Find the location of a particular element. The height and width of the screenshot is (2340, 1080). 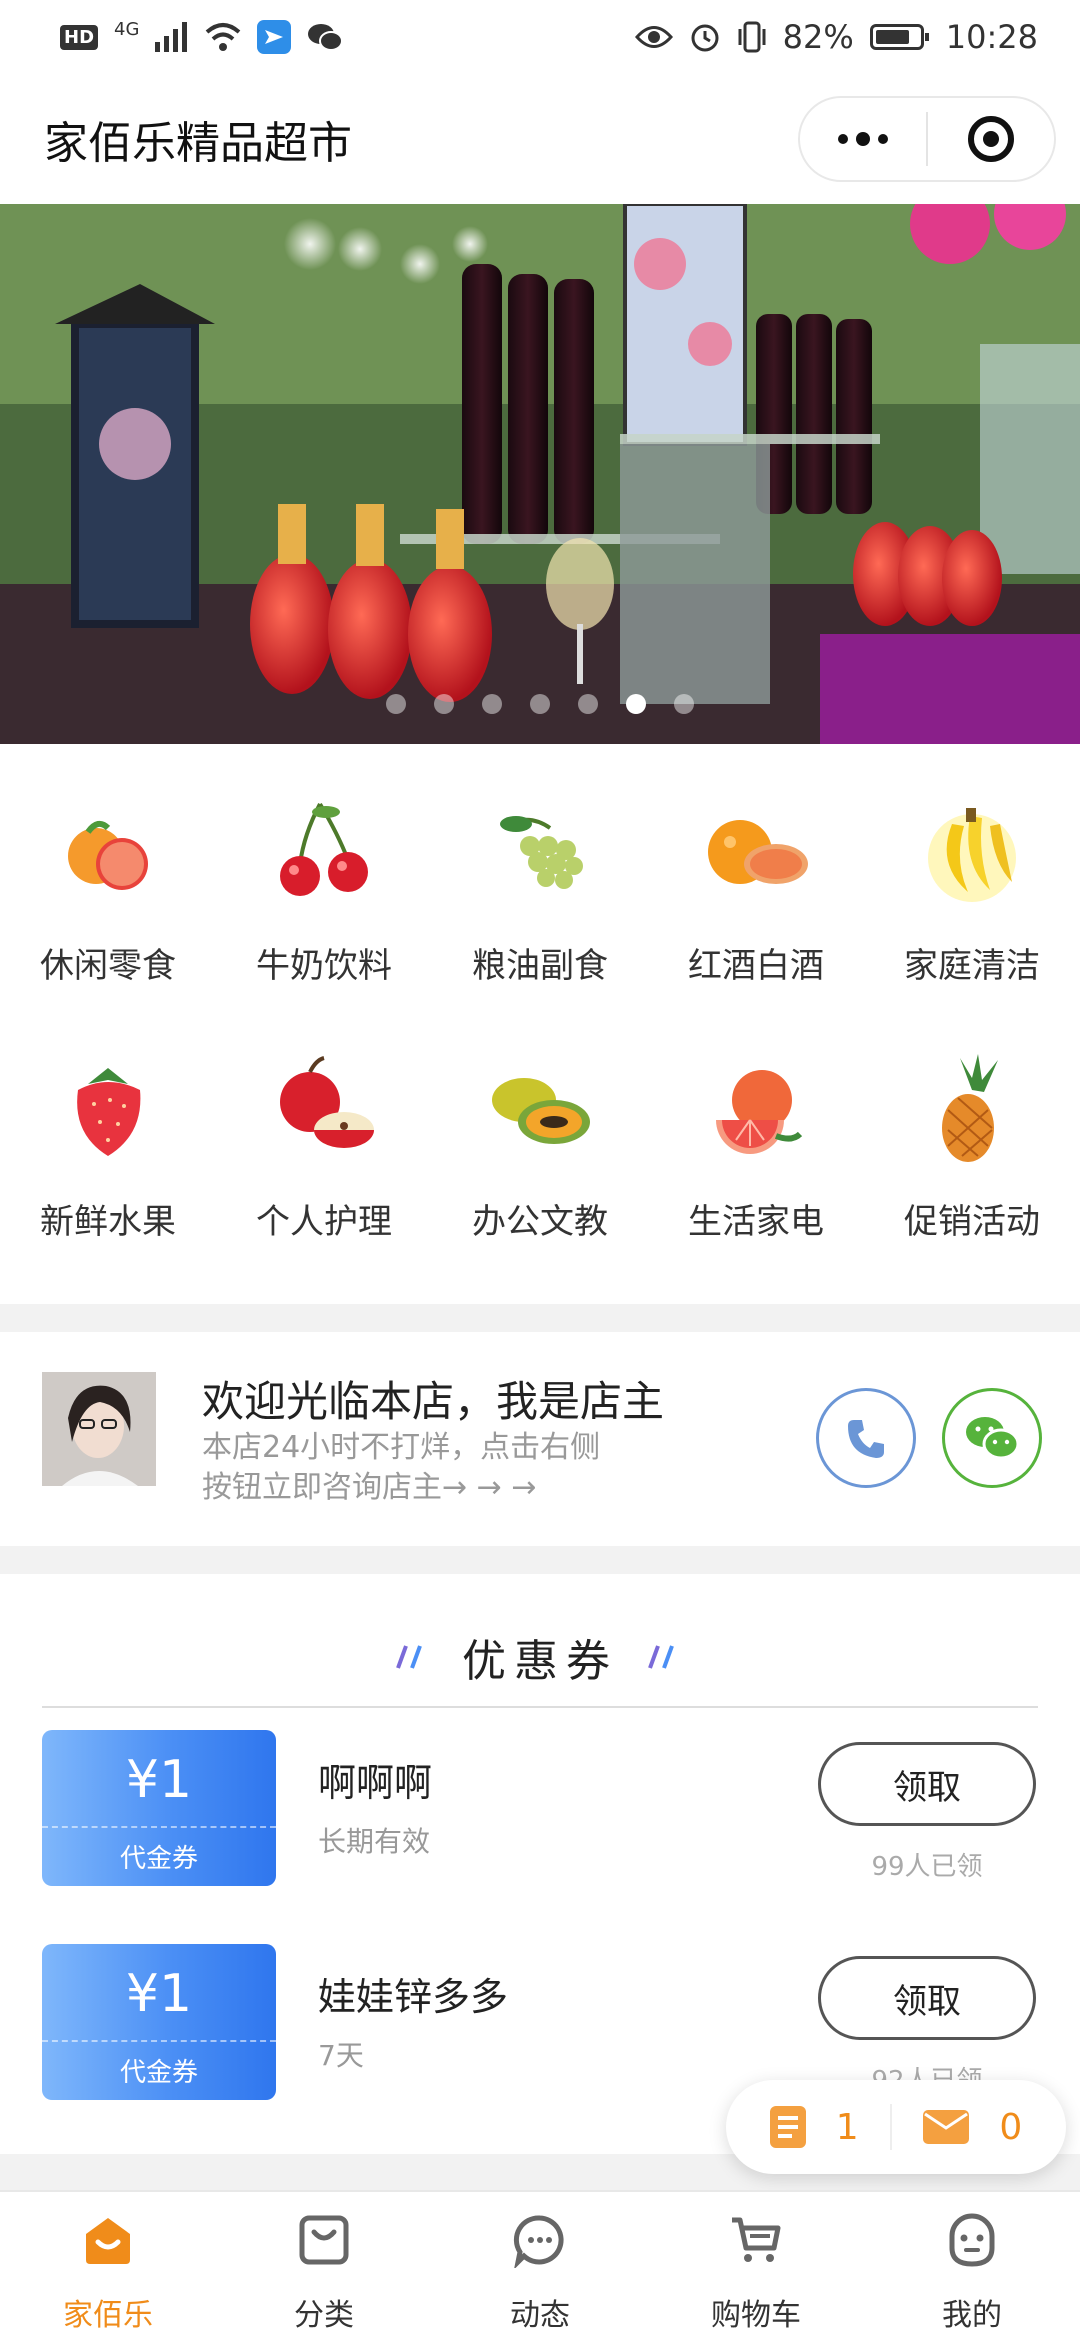

close-miniprogram-button is located at coordinates (991, 139).